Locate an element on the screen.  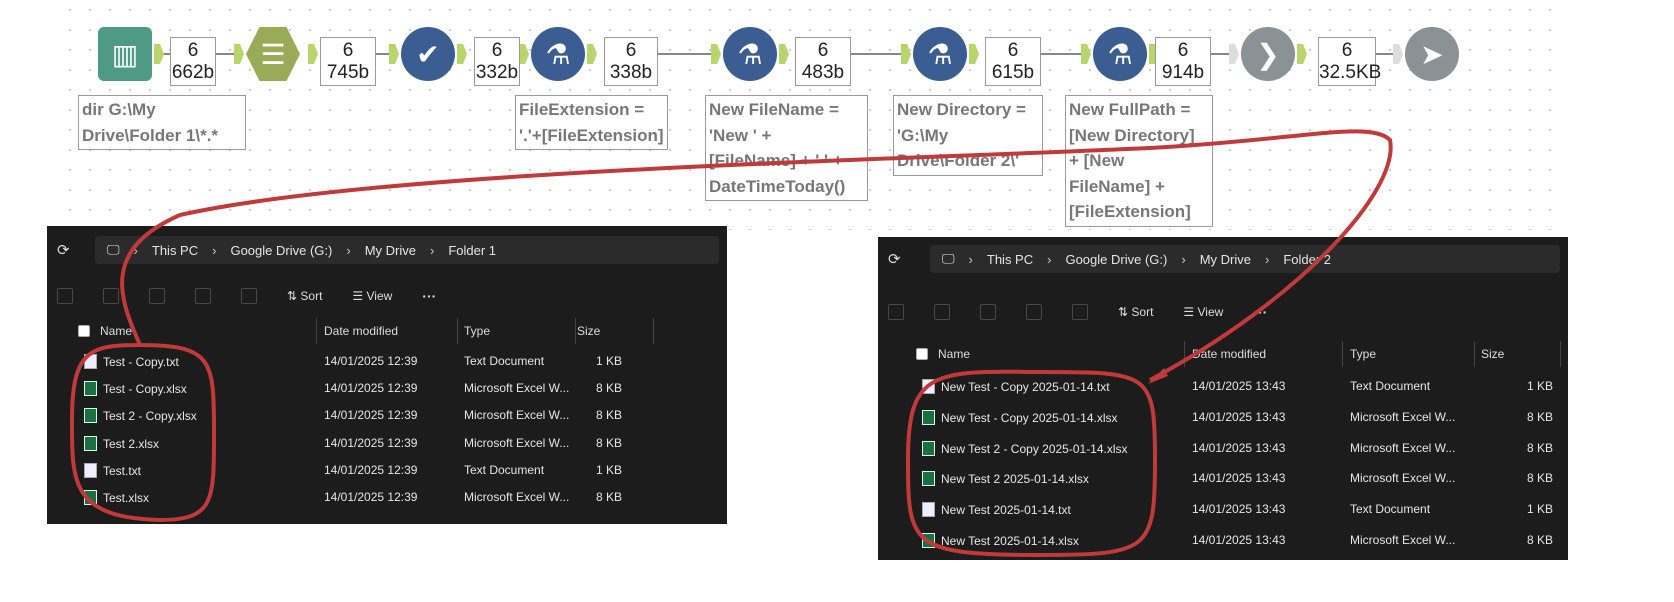
highlight-box-right is located at coordinates (1031, 463).